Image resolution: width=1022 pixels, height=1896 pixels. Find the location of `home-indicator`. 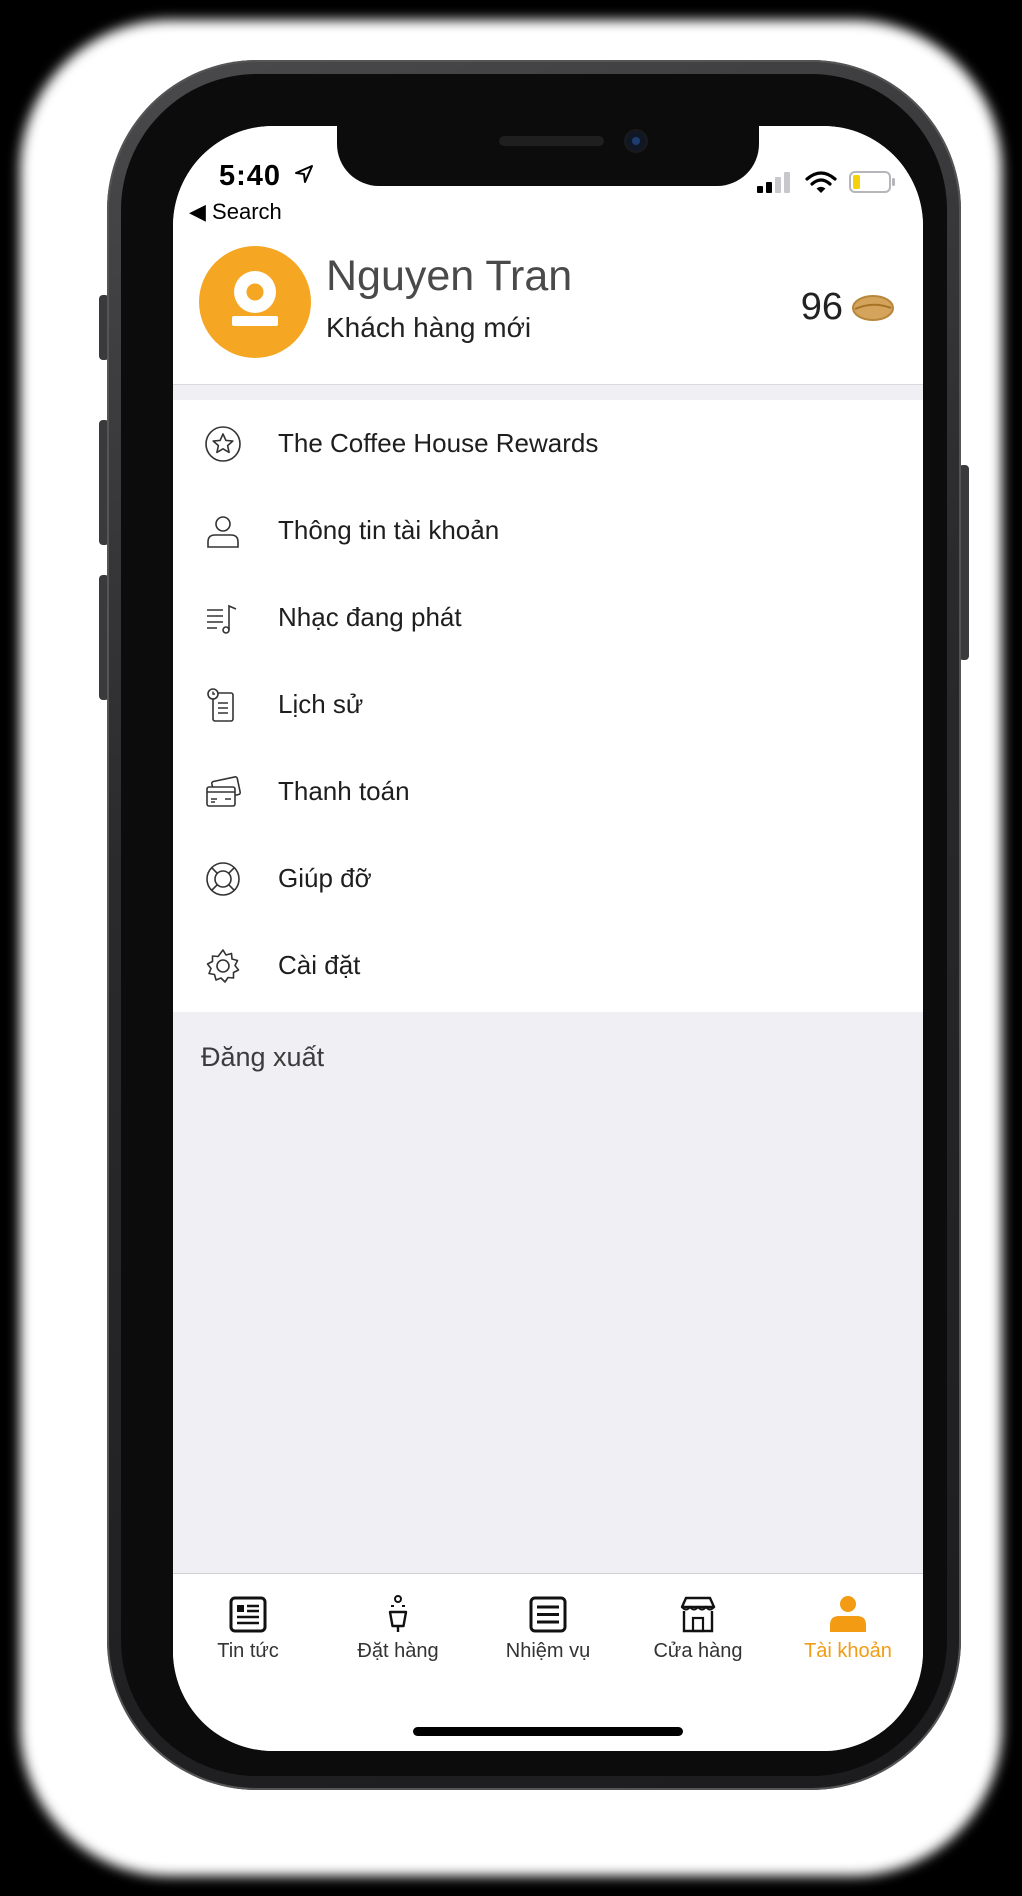

home-indicator is located at coordinates (548, 1731).